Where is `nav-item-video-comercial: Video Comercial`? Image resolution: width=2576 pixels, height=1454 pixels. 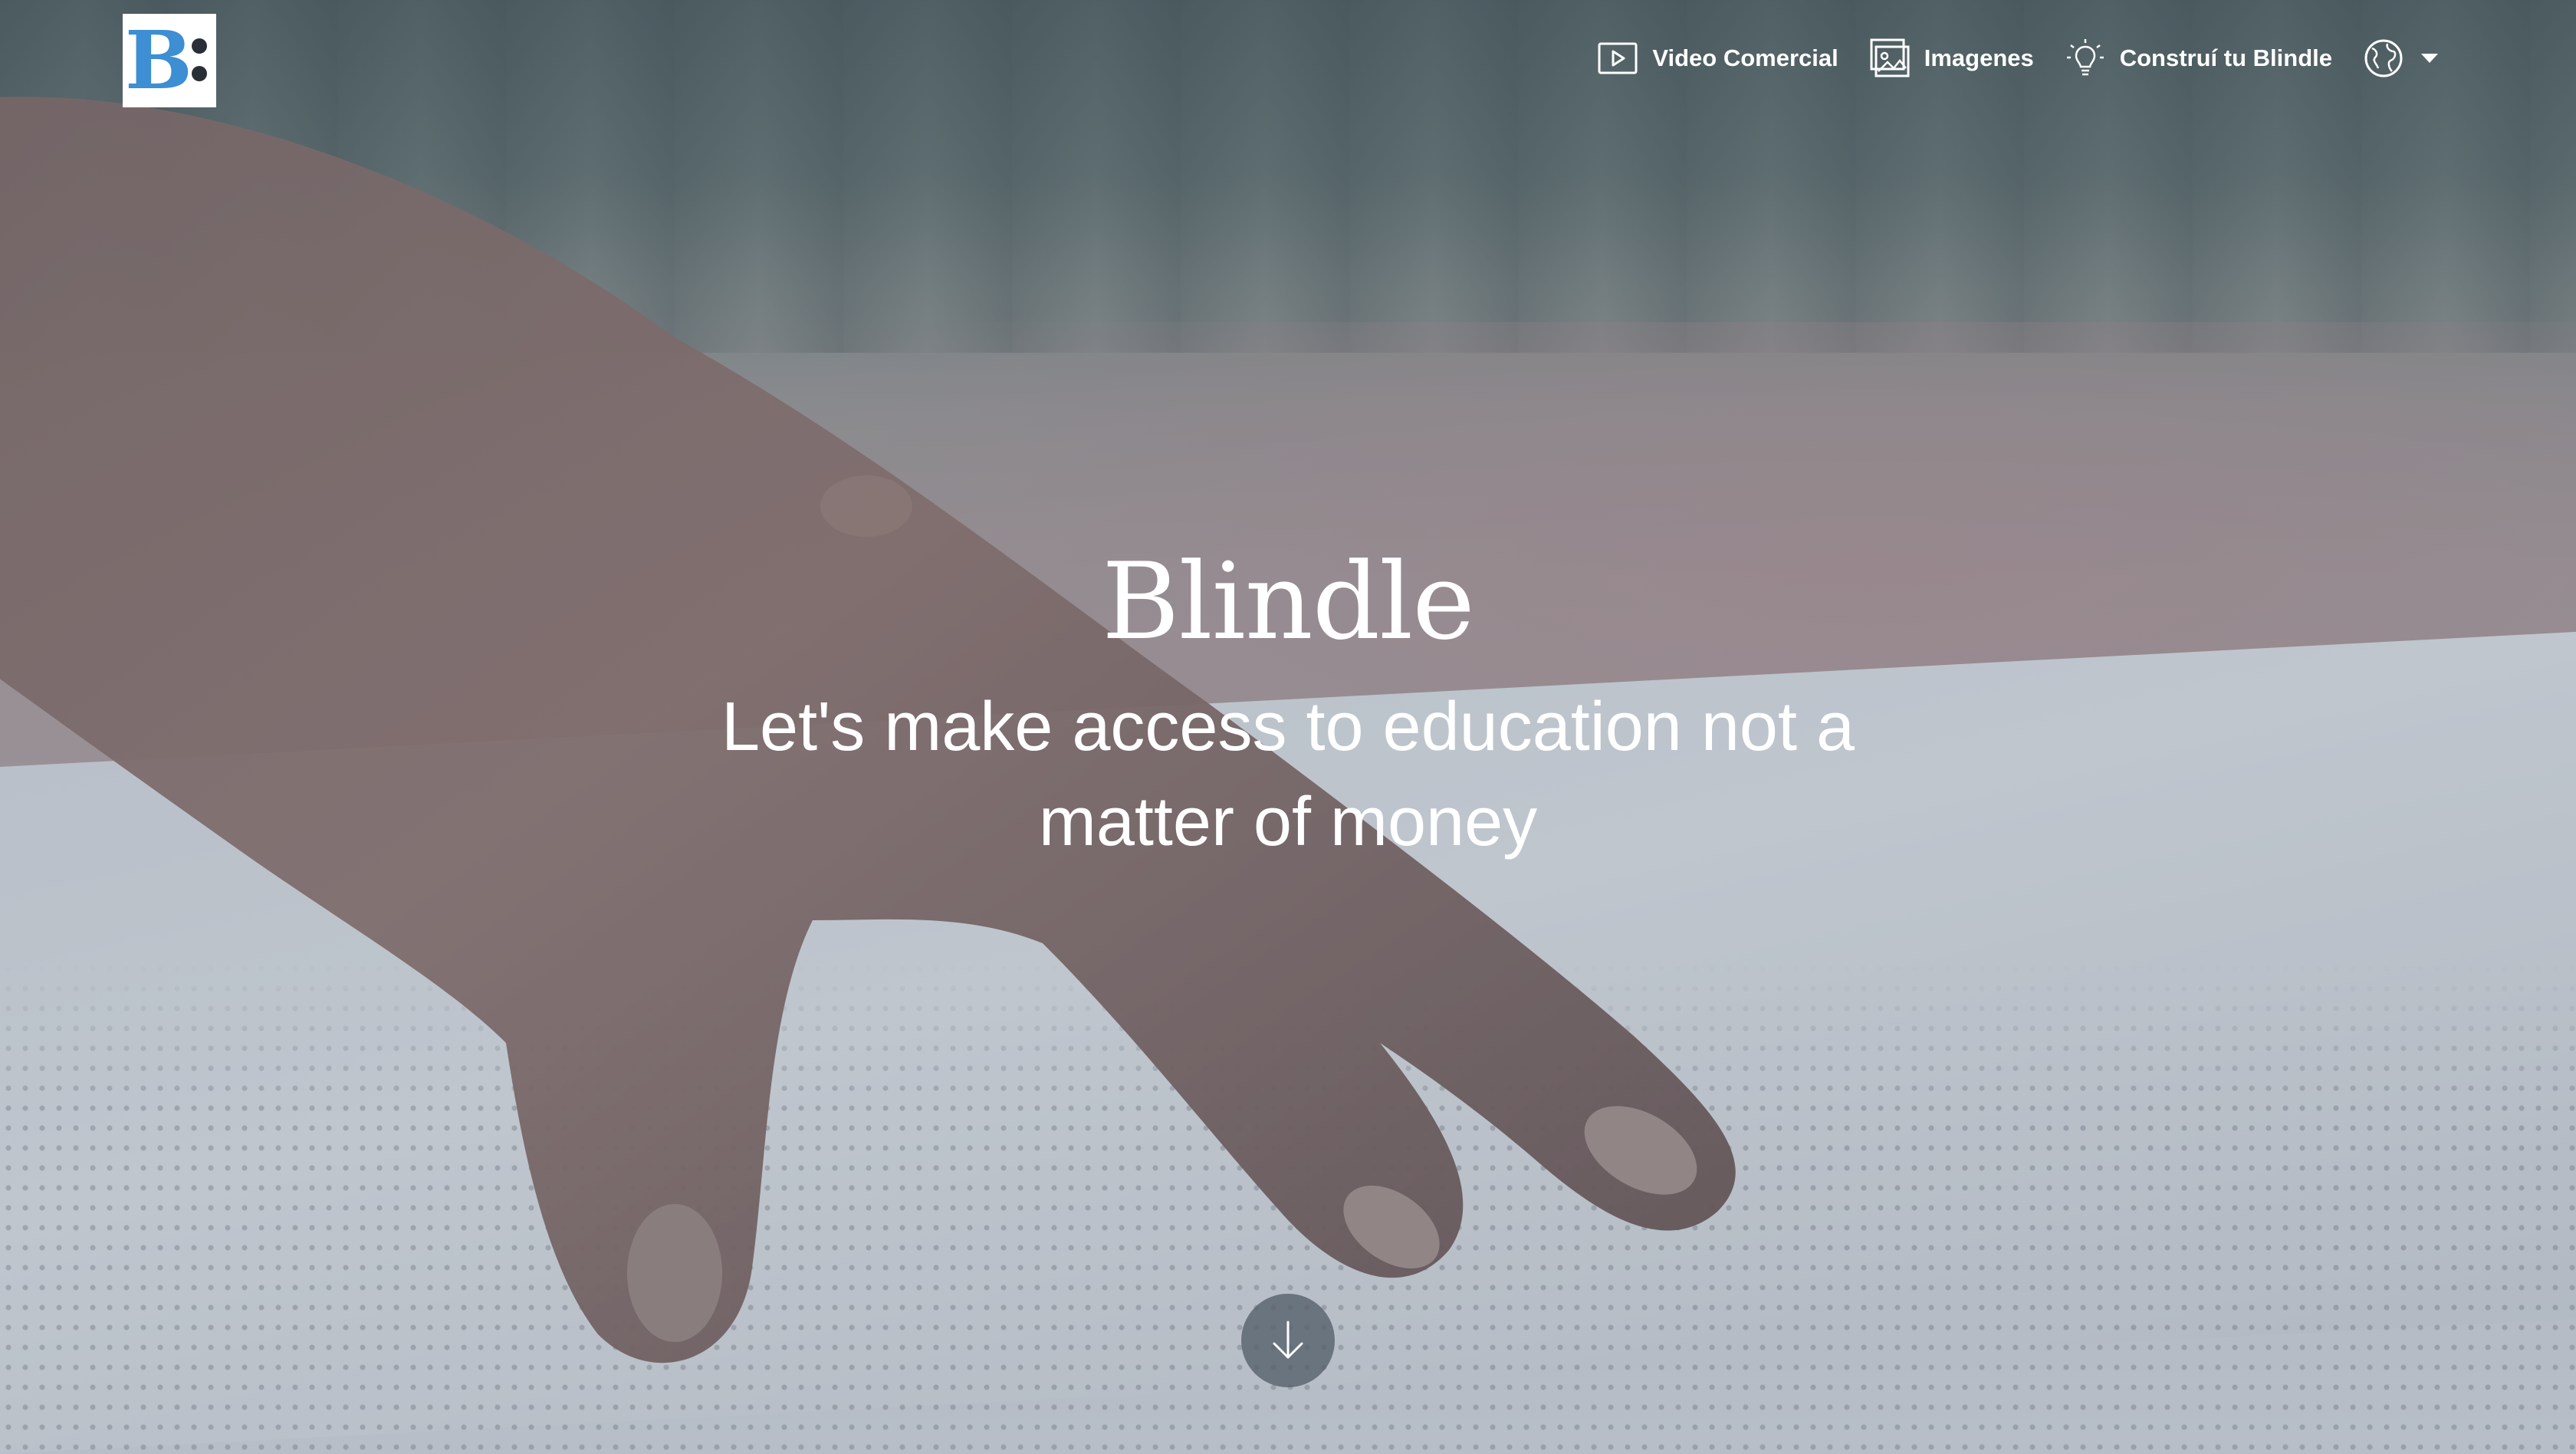
nav-item-video-comercial: Video Comercial is located at coordinates (1718, 58).